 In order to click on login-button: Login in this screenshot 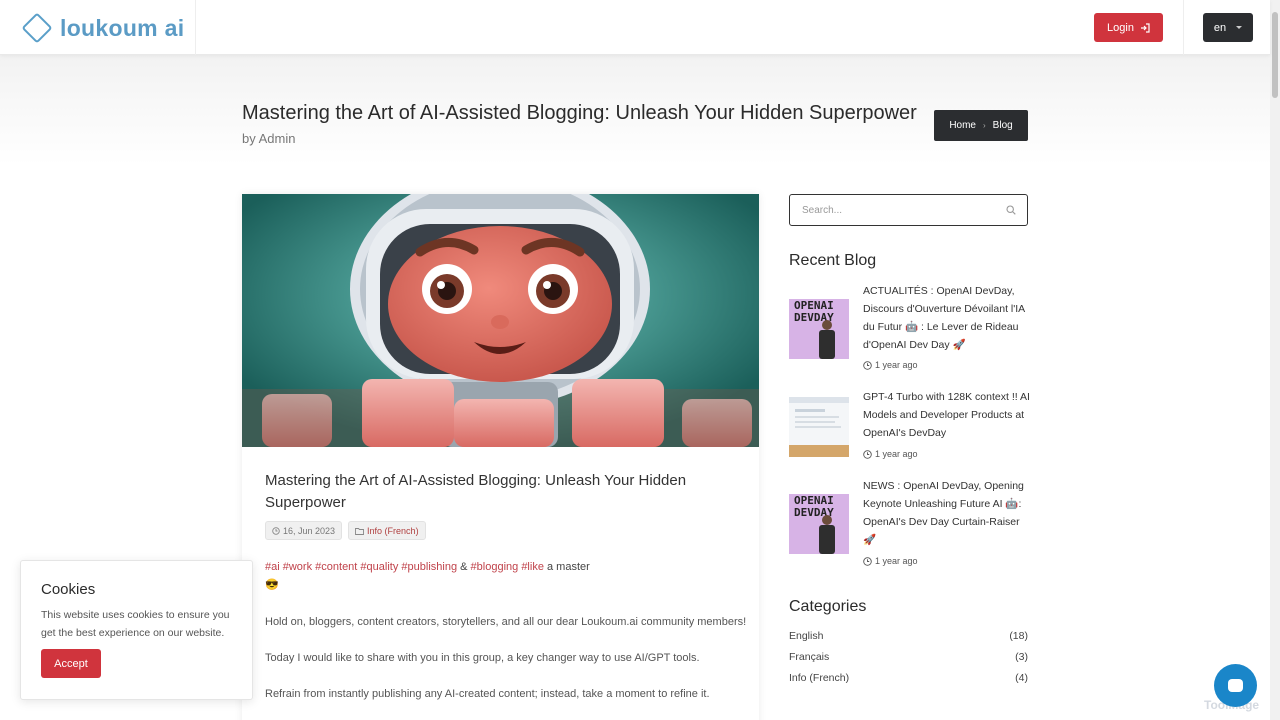, I will do `click(1128, 27)`.